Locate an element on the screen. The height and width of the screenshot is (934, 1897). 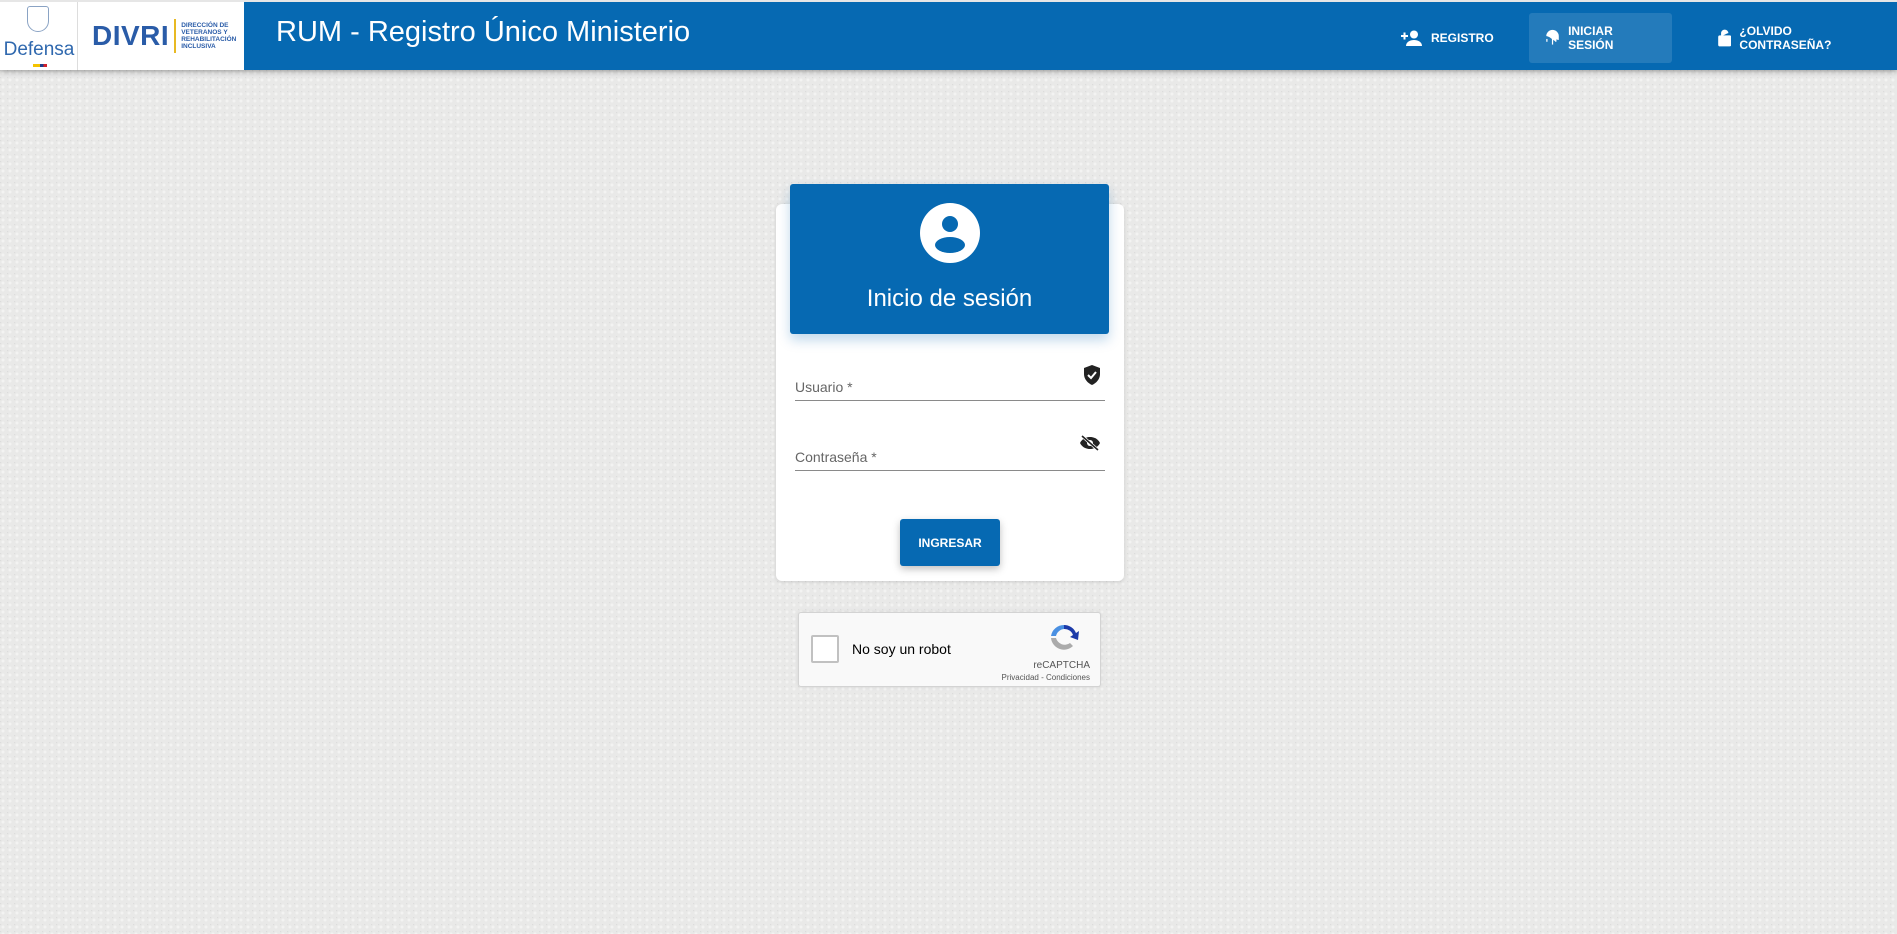
login-card-header: Inicio de sesión is located at coordinates (949, 259).